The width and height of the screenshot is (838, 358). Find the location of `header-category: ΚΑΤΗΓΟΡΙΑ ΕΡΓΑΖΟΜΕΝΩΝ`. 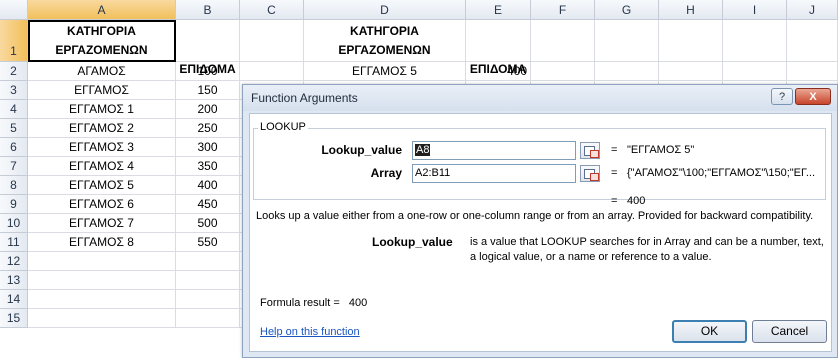

header-category: ΚΑΤΗΓΟΡΙΑ ΕΡΓΑΖΟΜΕΝΩΝ is located at coordinates (102, 41).